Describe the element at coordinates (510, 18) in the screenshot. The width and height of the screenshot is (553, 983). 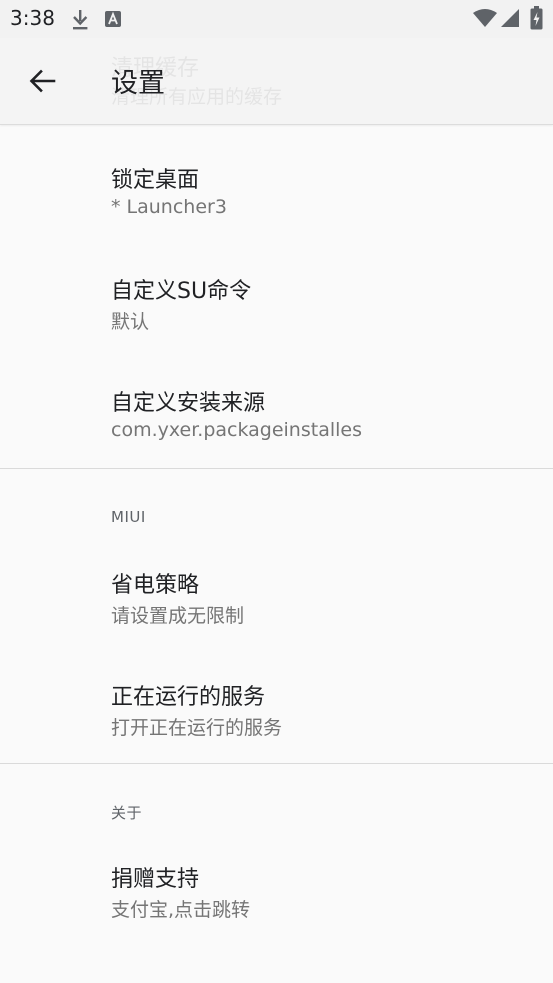
I see `signal-icon` at that location.